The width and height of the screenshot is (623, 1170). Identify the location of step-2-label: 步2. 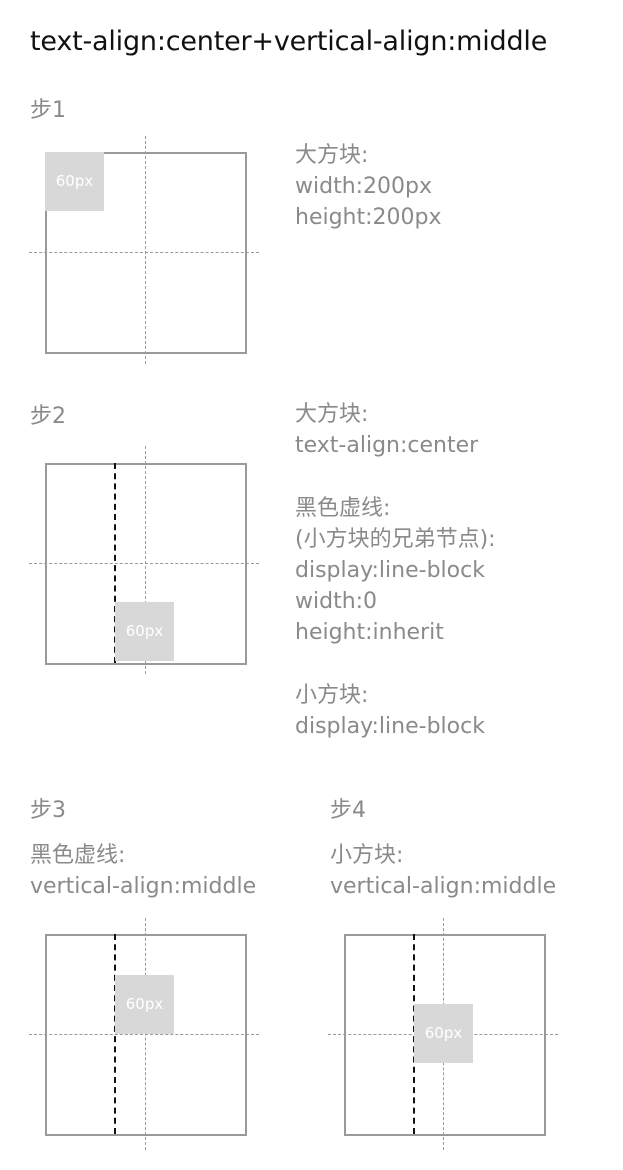
(48, 416).